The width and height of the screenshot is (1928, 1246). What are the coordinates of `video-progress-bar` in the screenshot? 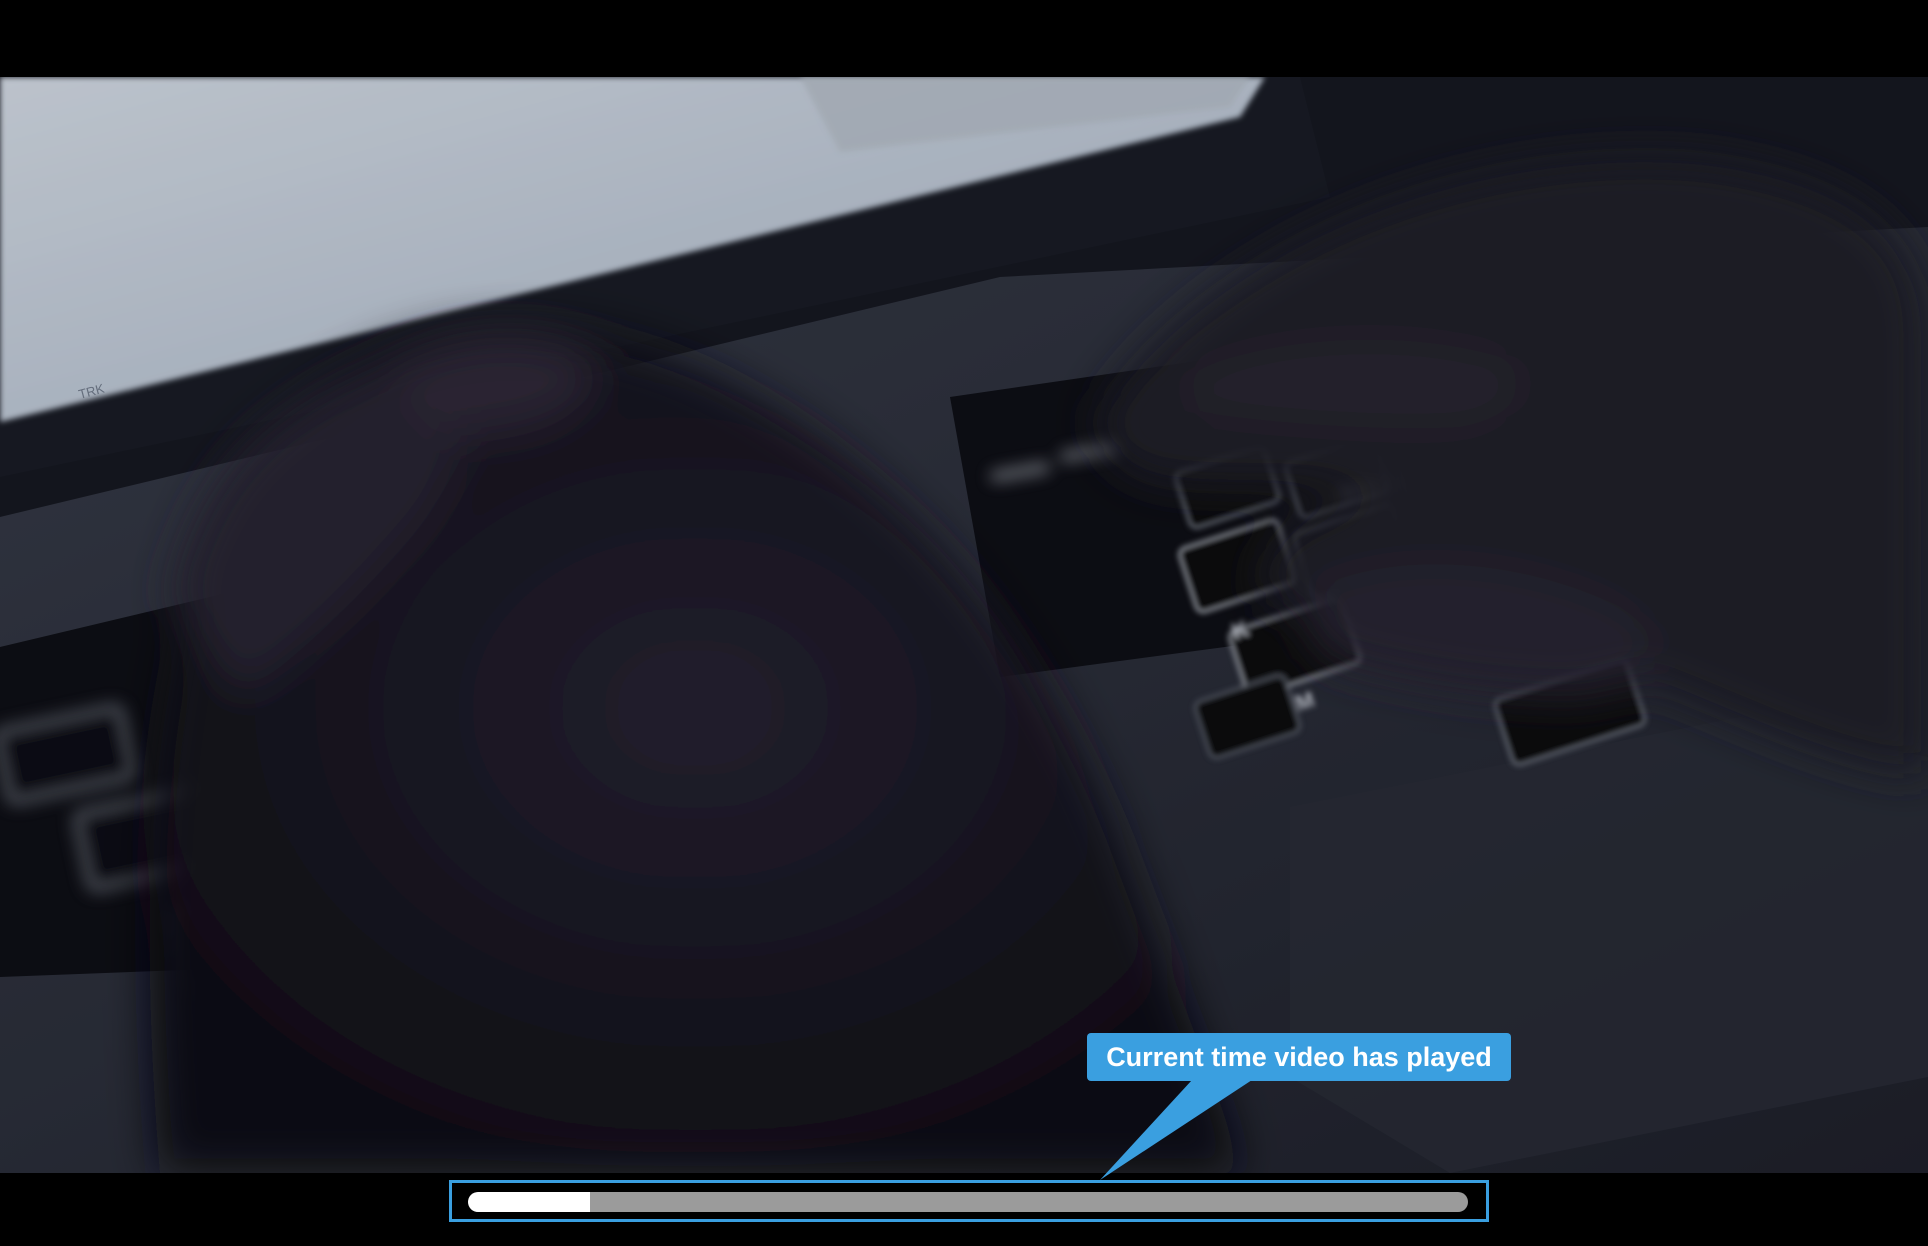 It's located at (968, 1202).